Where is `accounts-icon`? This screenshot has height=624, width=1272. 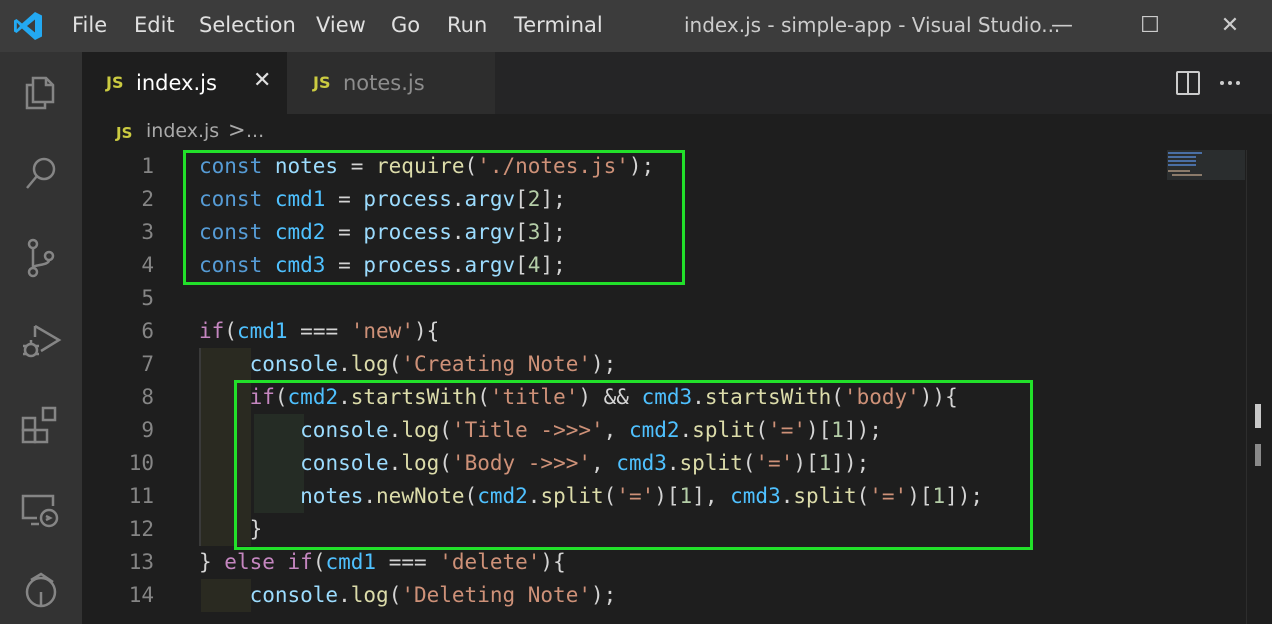 accounts-icon is located at coordinates (41, 592).